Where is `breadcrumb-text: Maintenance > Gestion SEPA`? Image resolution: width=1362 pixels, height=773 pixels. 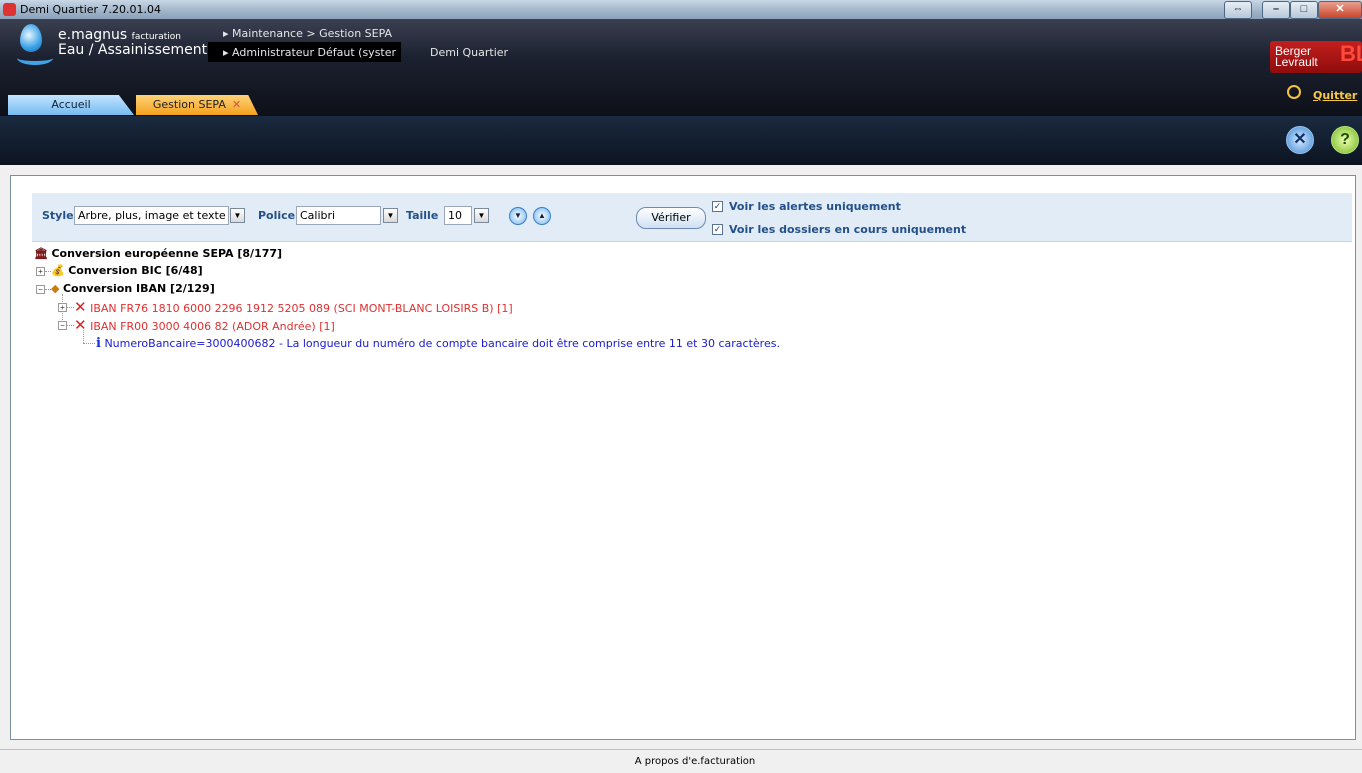 breadcrumb-text: Maintenance > Gestion SEPA is located at coordinates (312, 33).